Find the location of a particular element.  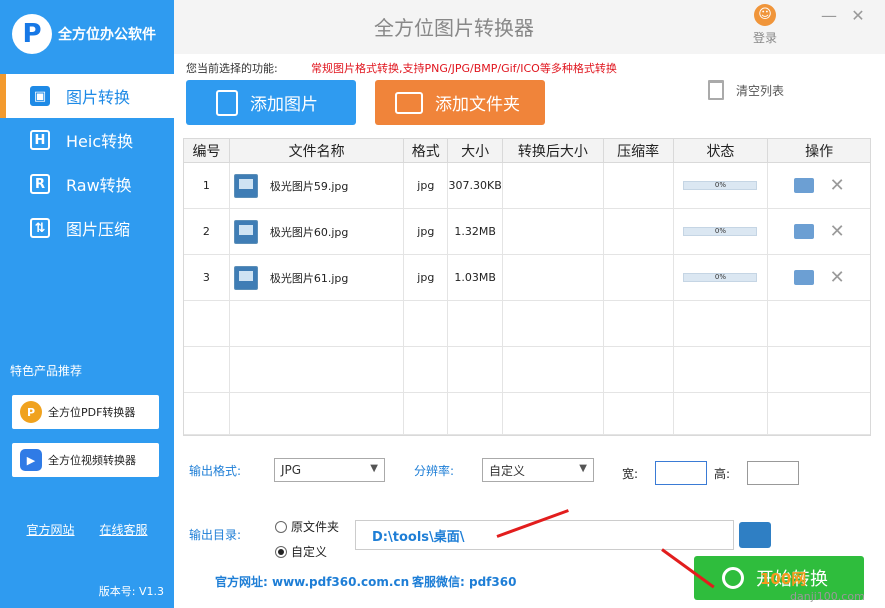

add-image-button: 添加图片 is located at coordinates (271, 102).